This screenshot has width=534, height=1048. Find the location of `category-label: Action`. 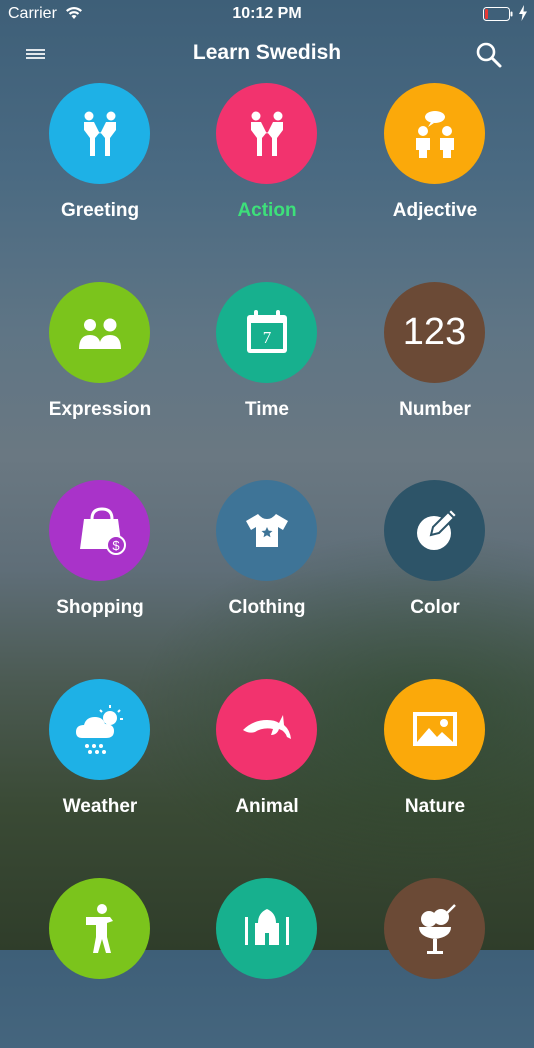

category-label: Action is located at coordinates (267, 210).